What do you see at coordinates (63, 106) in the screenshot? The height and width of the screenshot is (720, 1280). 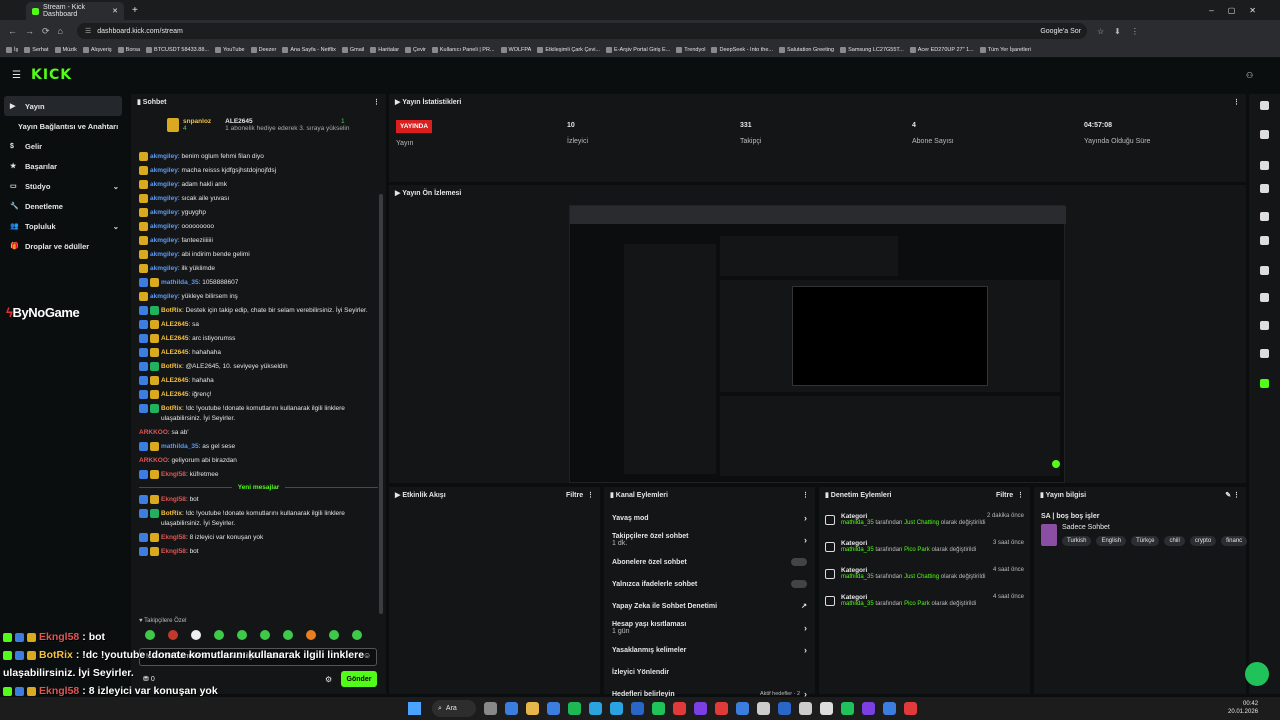 I see `sidebar-item-0: ▶ Yayın` at bounding box center [63, 106].